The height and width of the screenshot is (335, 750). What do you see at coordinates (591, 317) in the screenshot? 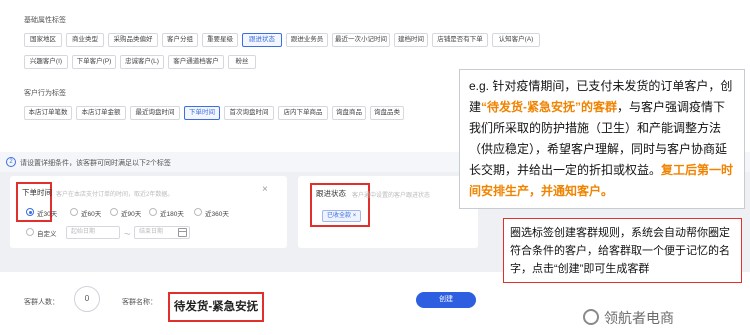
I see `watermark-logo-icon` at bounding box center [591, 317].